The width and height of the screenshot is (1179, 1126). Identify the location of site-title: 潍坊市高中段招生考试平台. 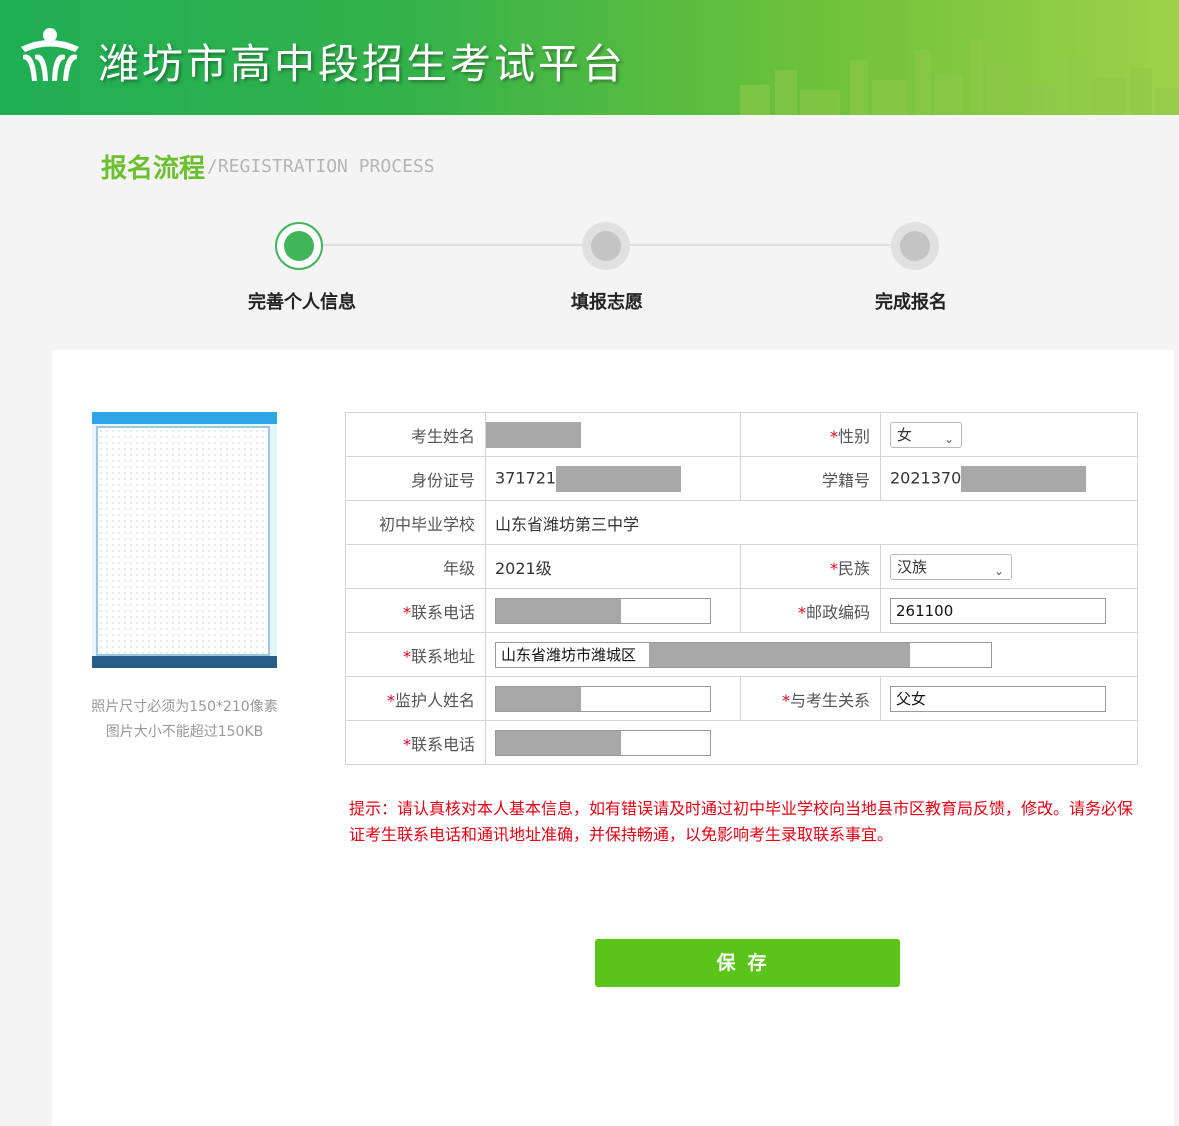
(362, 64).